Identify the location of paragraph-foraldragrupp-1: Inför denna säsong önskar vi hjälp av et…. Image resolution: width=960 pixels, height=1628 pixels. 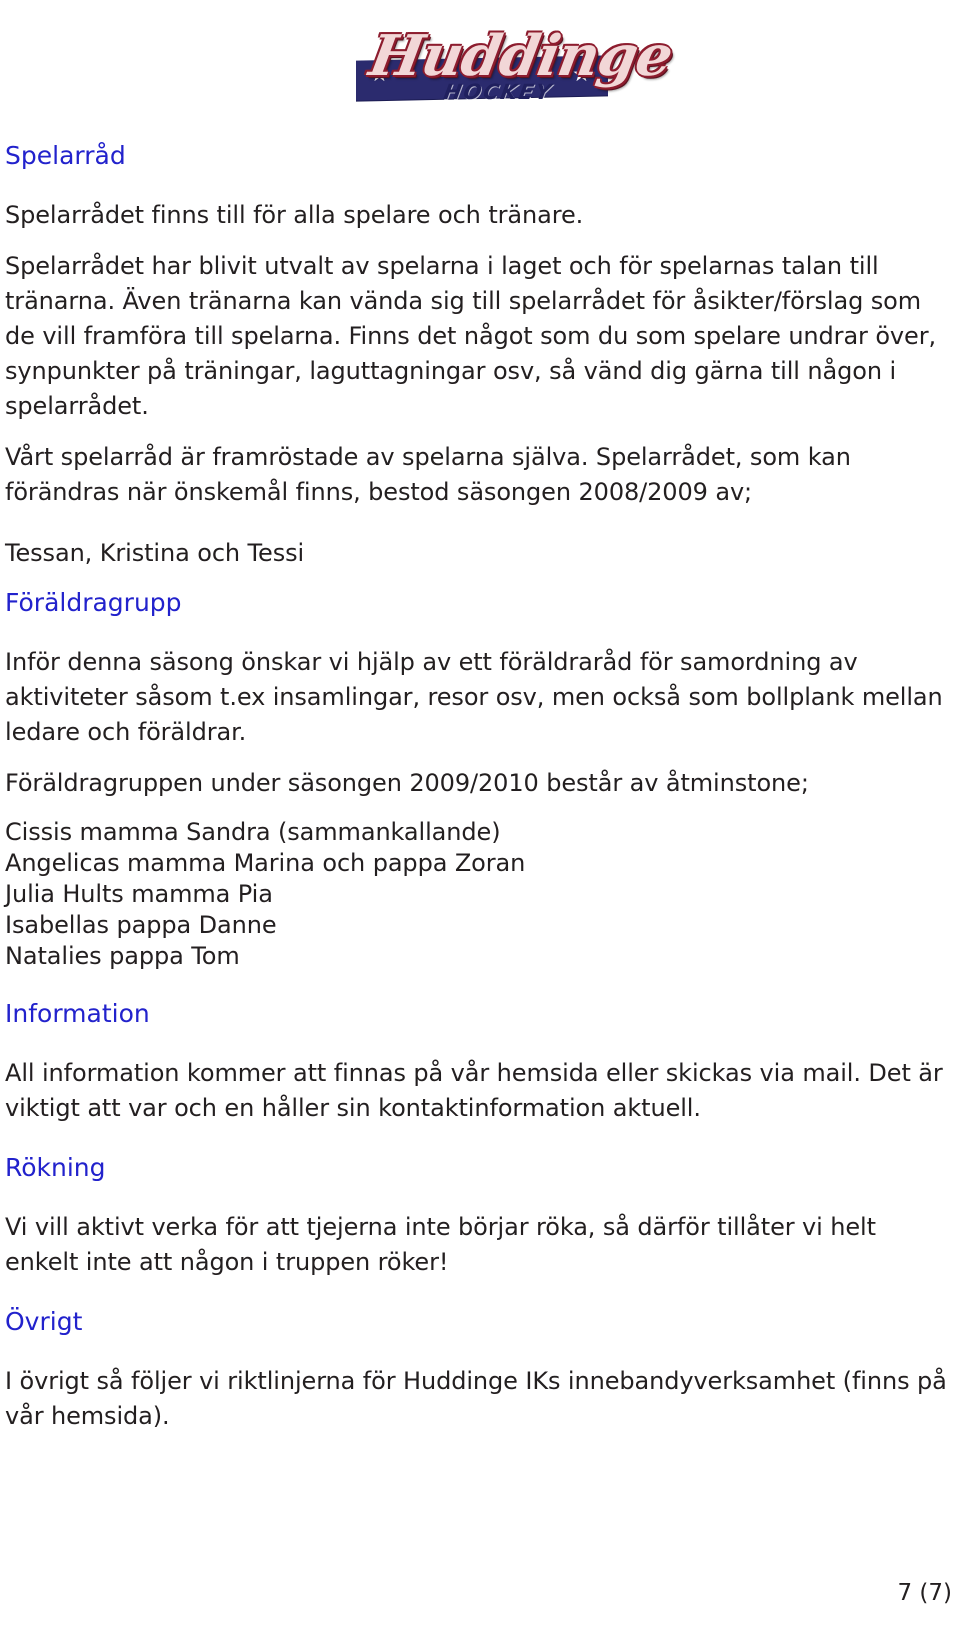
(474, 697).